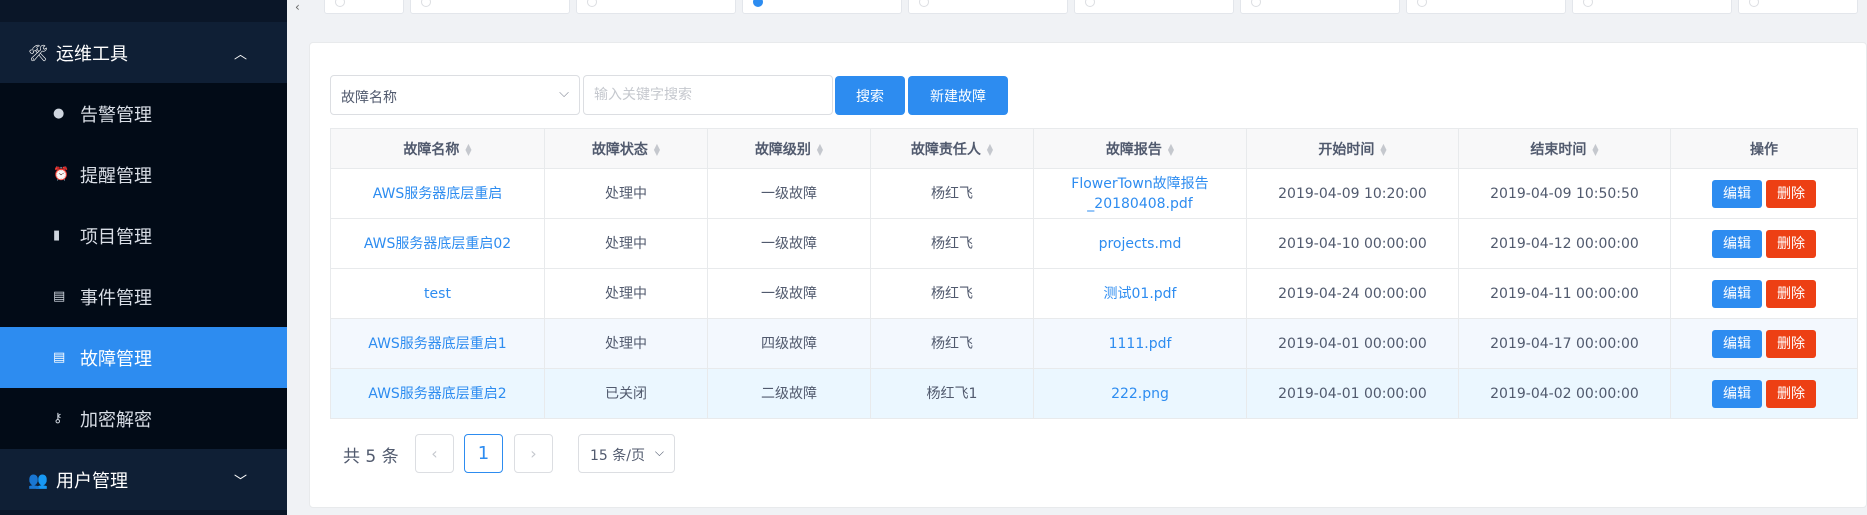 This screenshot has width=1867, height=515. I want to click on column-header: 故障状态 ▲ ▼, so click(626, 148).